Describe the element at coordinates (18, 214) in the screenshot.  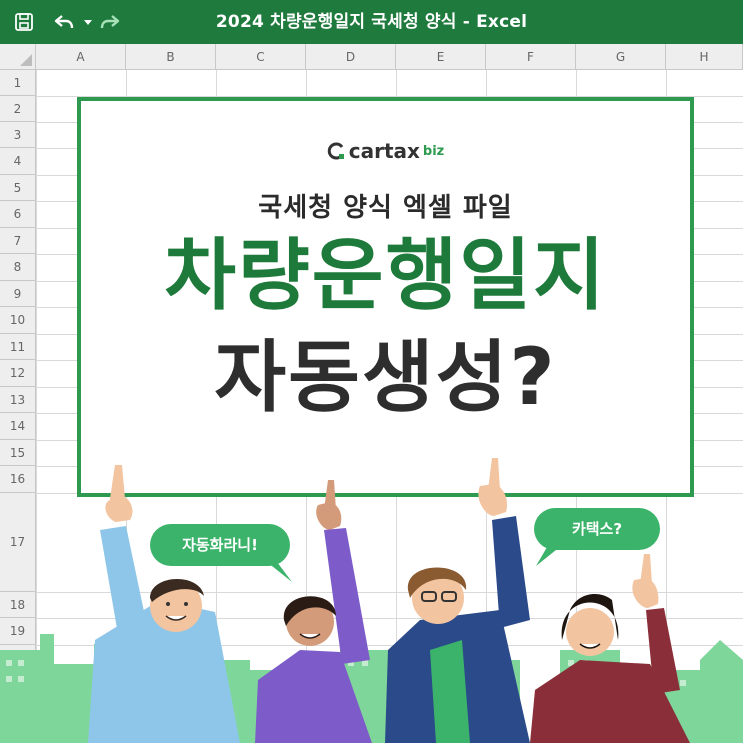
I see `row-header: 6` at that location.